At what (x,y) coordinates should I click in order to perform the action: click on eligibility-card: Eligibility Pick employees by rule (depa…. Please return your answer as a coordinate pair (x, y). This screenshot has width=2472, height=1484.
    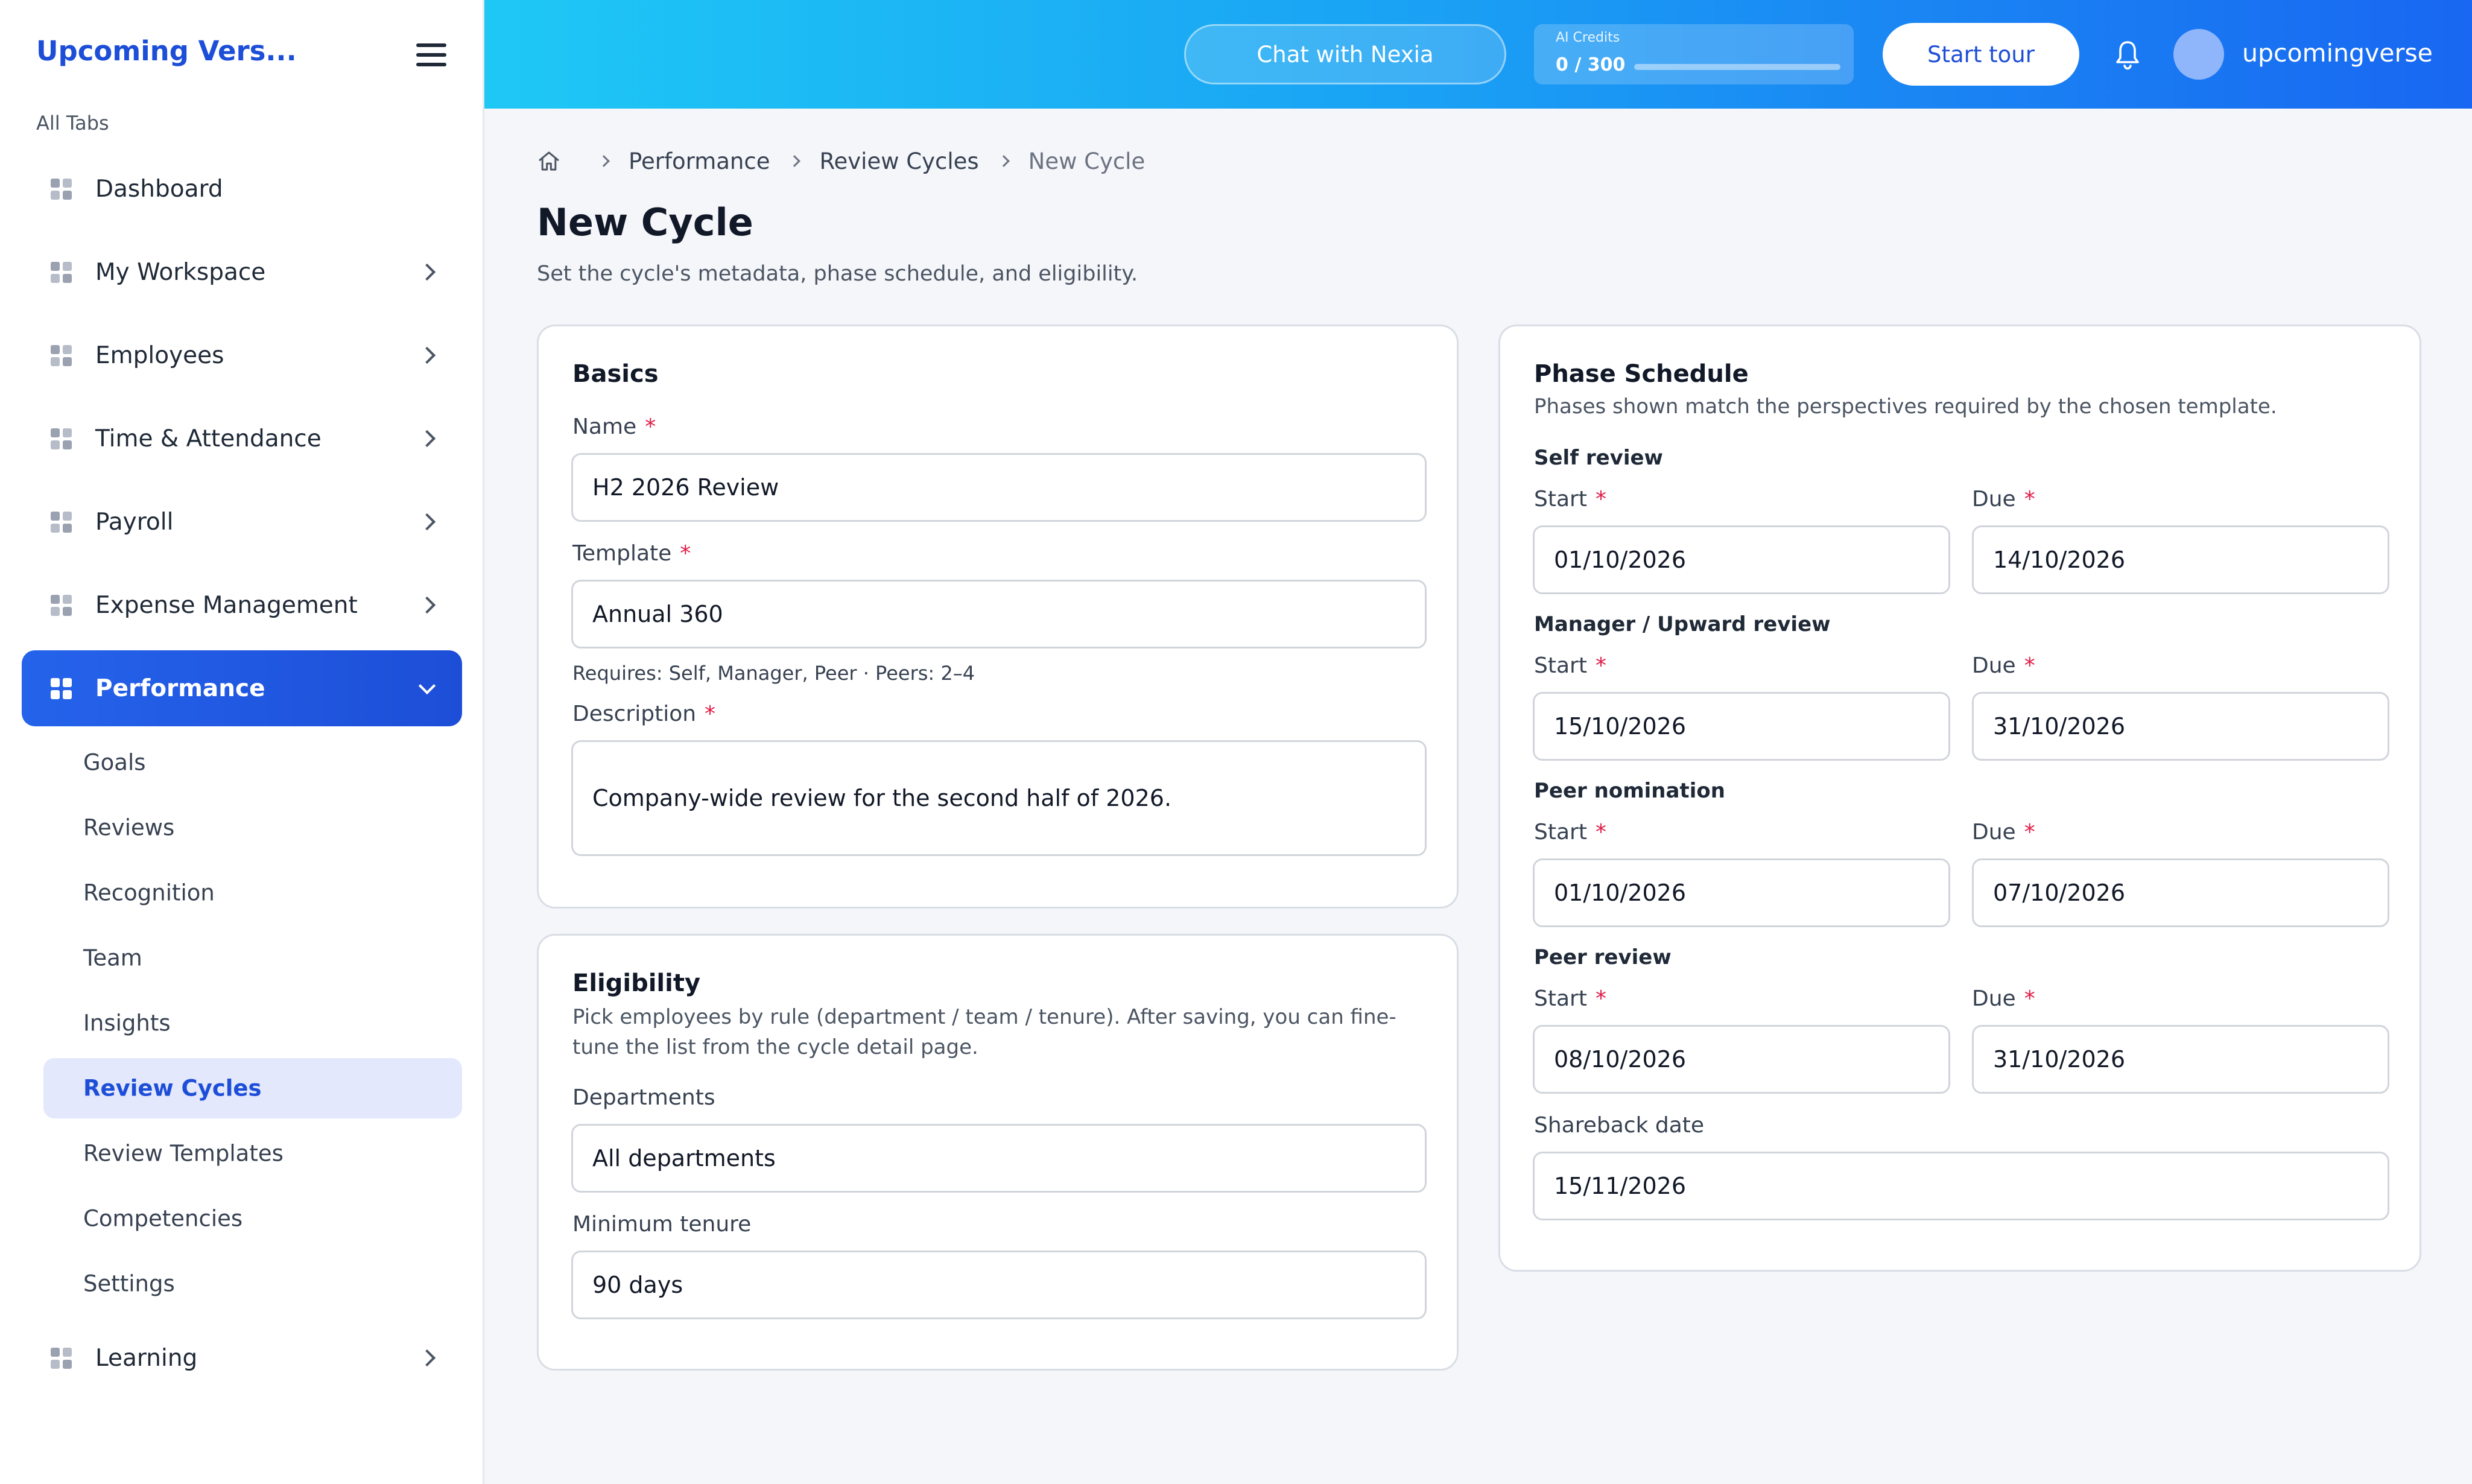
    Looking at the image, I should click on (998, 1152).